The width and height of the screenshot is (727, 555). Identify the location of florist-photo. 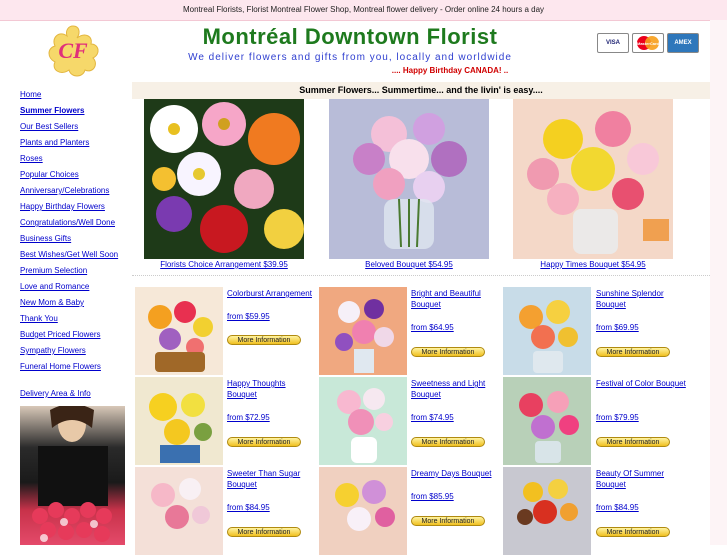
(72, 474).